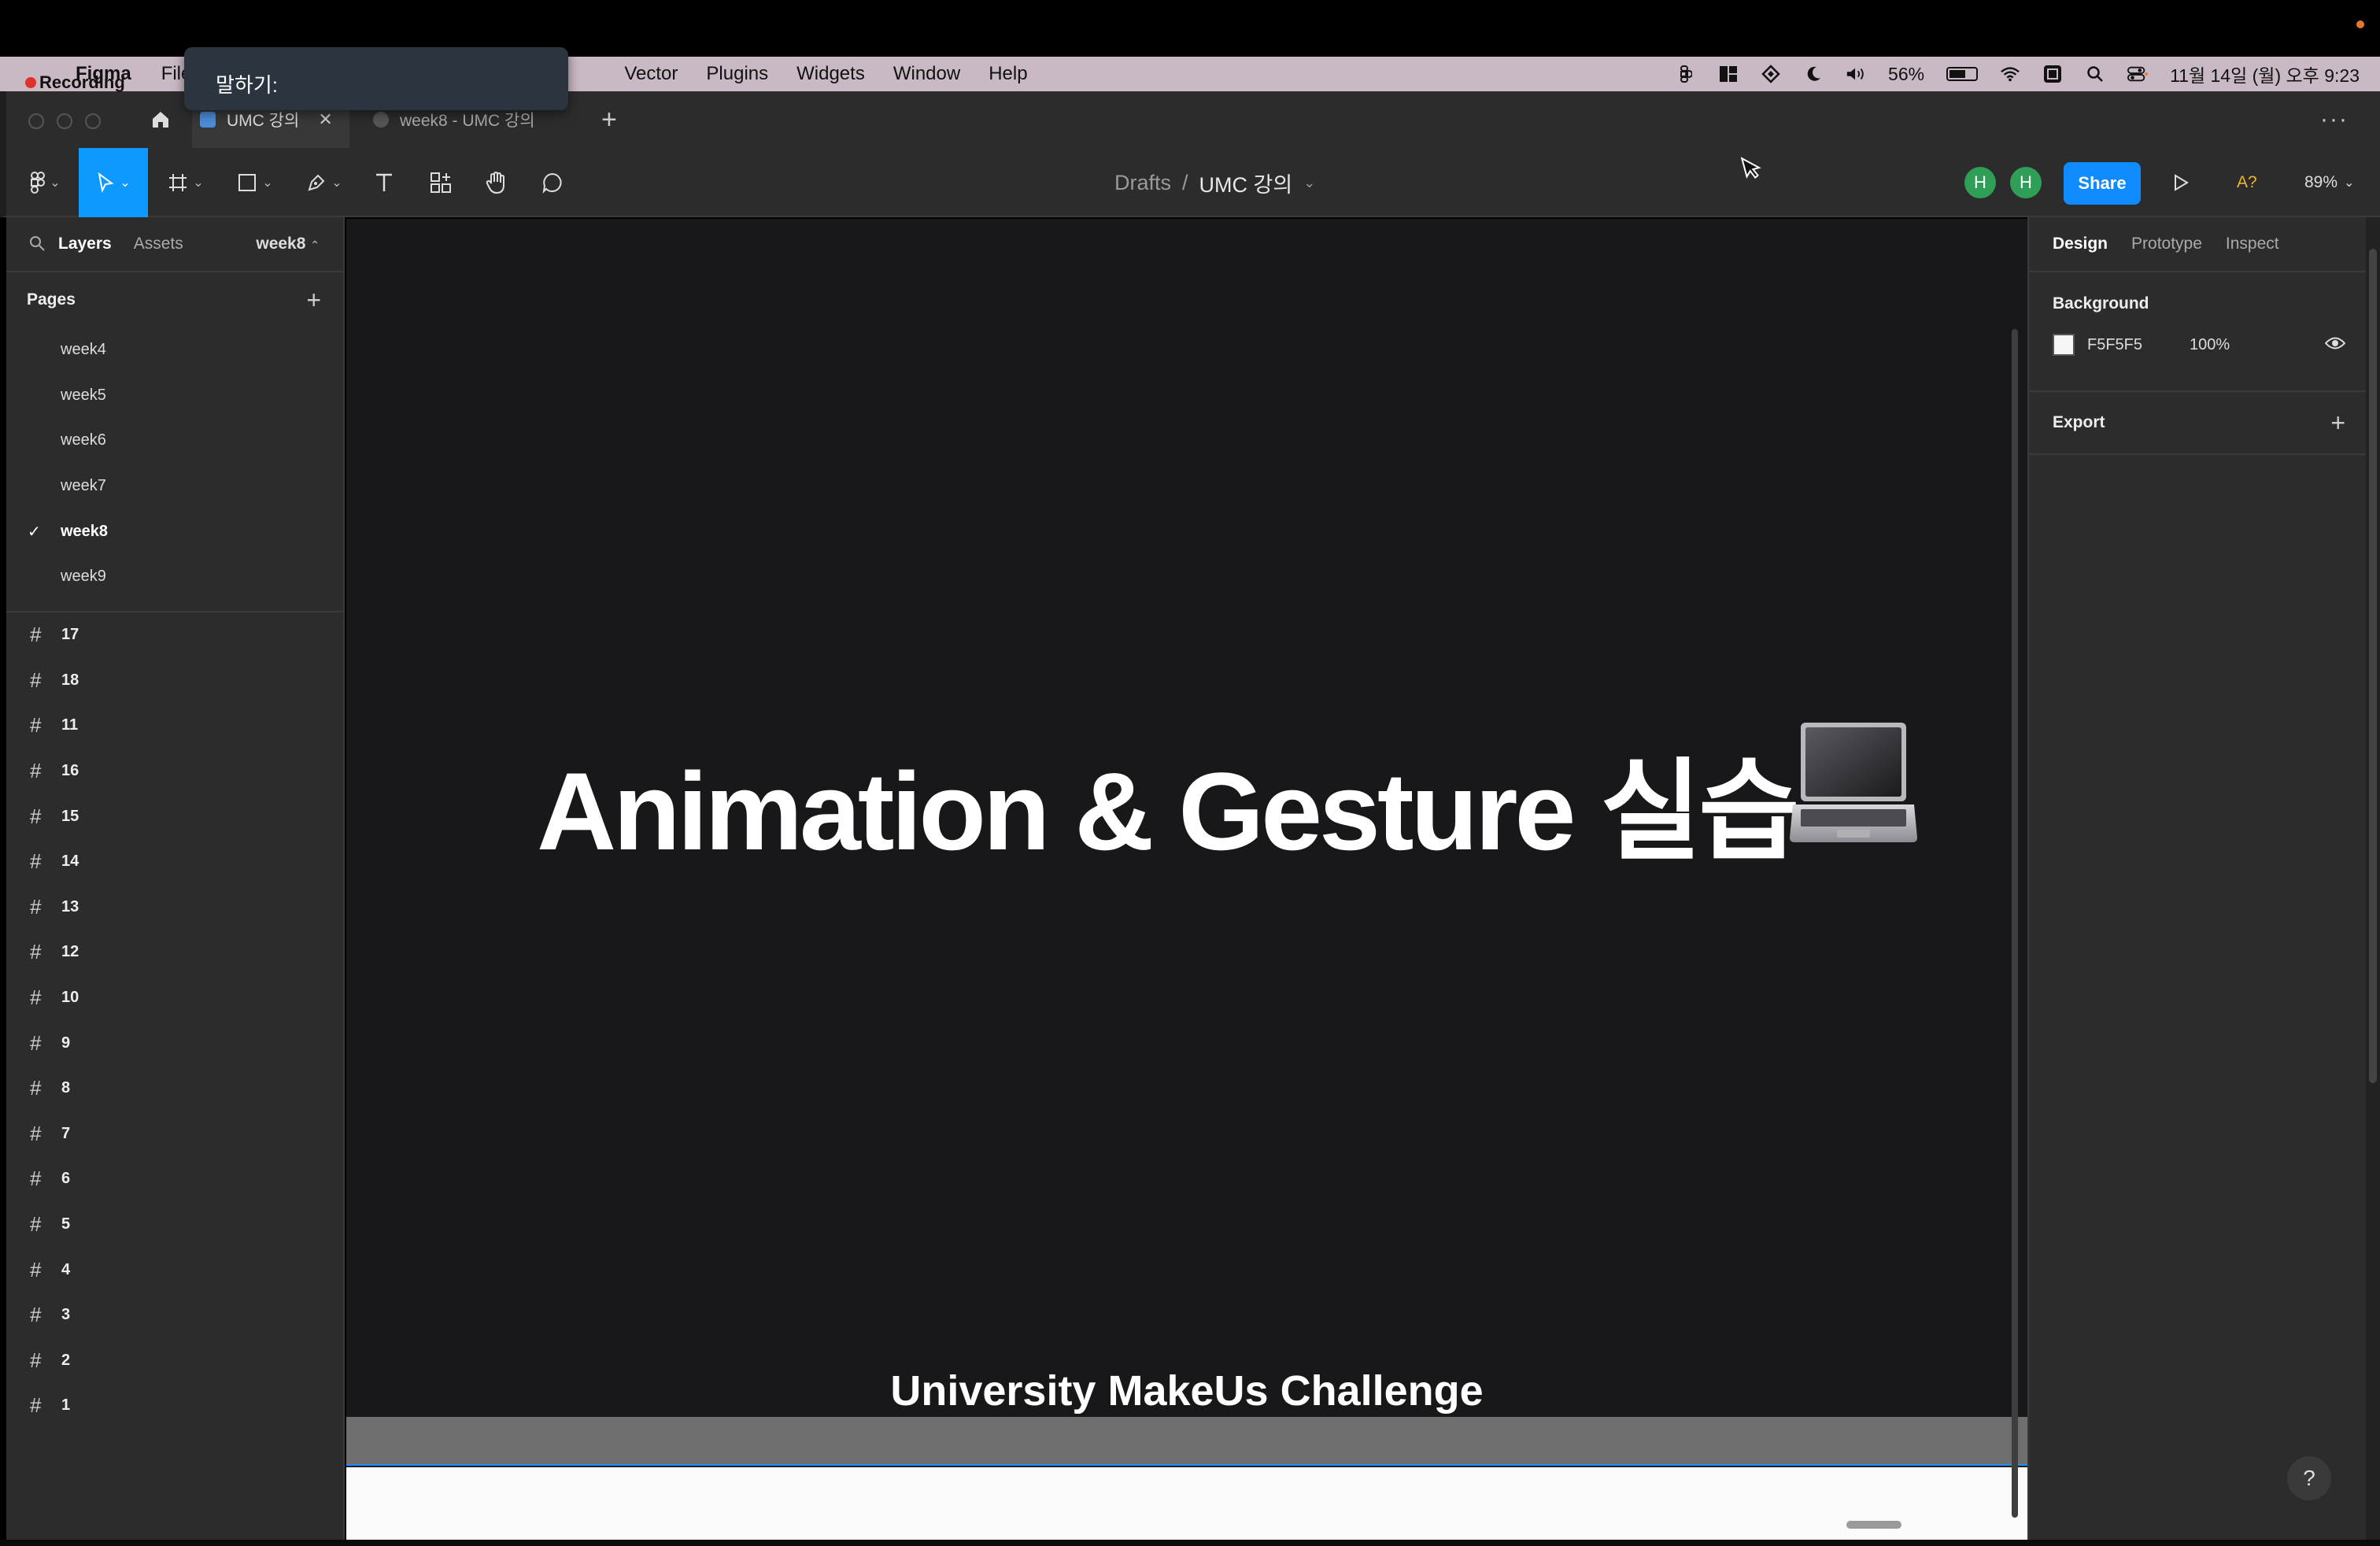 The width and height of the screenshot is (2380, 1546). Describe the element at coordinates (174, 862) in the screenshot. I see `layer-frame-item: #14` at that location.